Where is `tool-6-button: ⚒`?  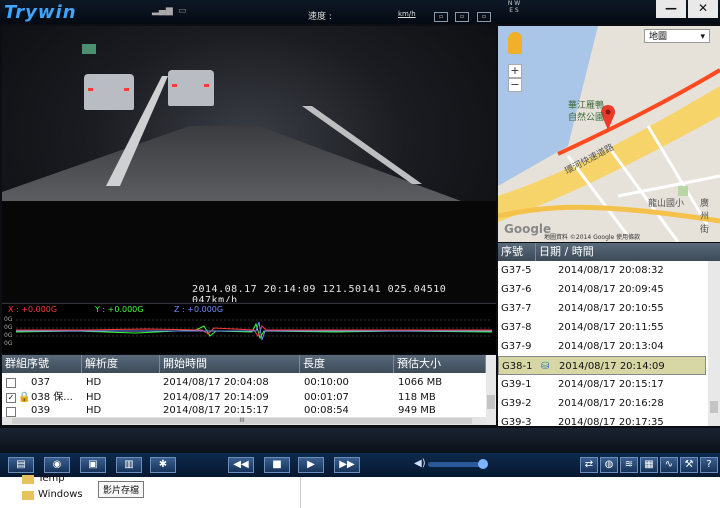 tool-6-button: ⚒ is located at coordinates (689, 465).